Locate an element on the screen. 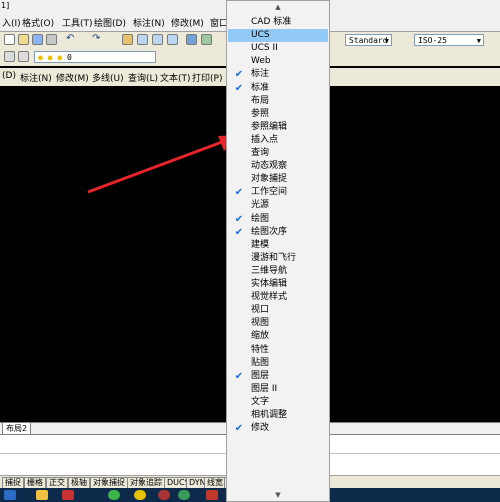  design-center-icon is located at coordinates (206, 39).